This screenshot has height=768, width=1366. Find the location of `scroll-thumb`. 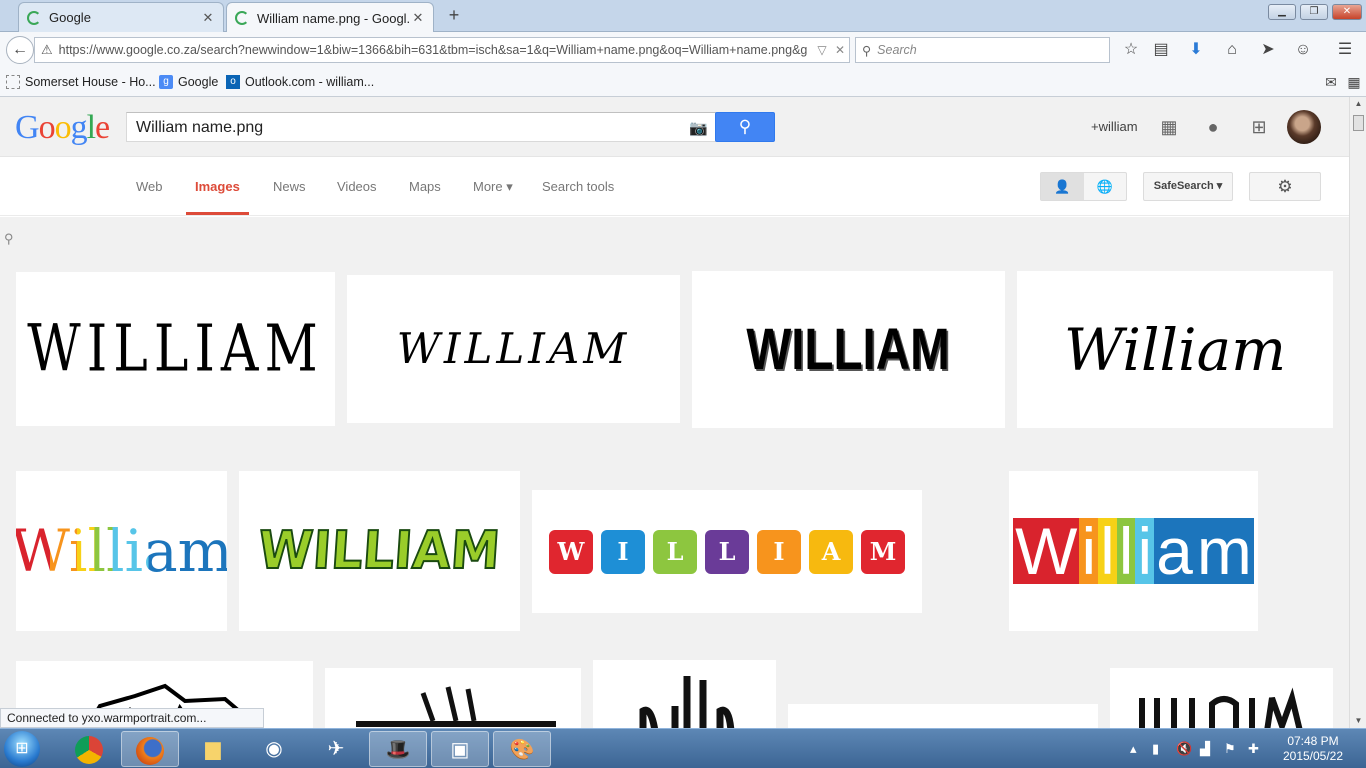

scroll-thumb is located at coordinates (1358, 123).